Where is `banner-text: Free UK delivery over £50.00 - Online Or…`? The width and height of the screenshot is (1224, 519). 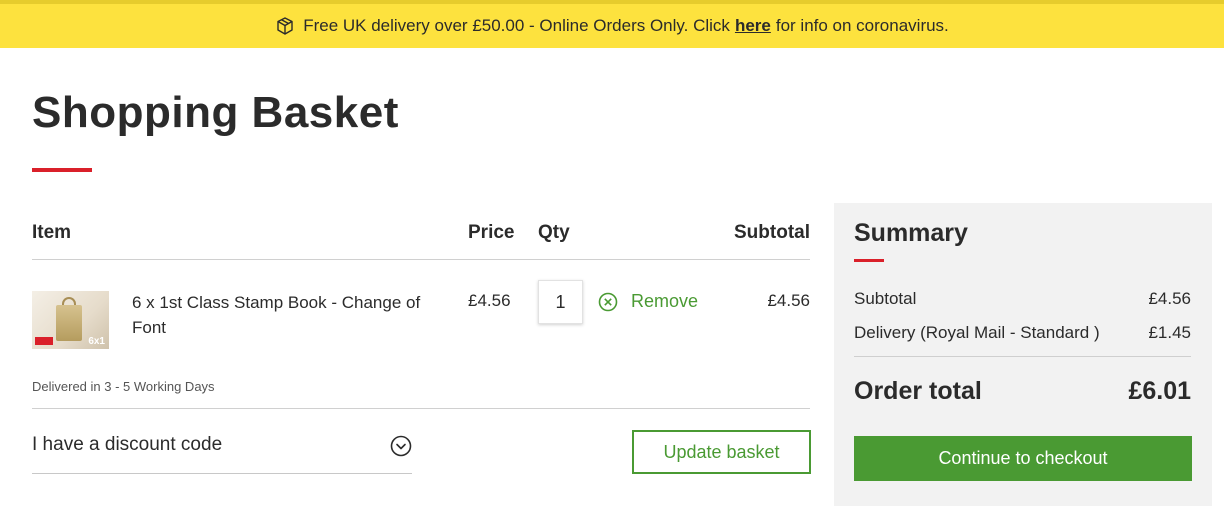 banner-text: Free UK delivery over £50.00 - Online Or… is located at coordinates (516, 25).